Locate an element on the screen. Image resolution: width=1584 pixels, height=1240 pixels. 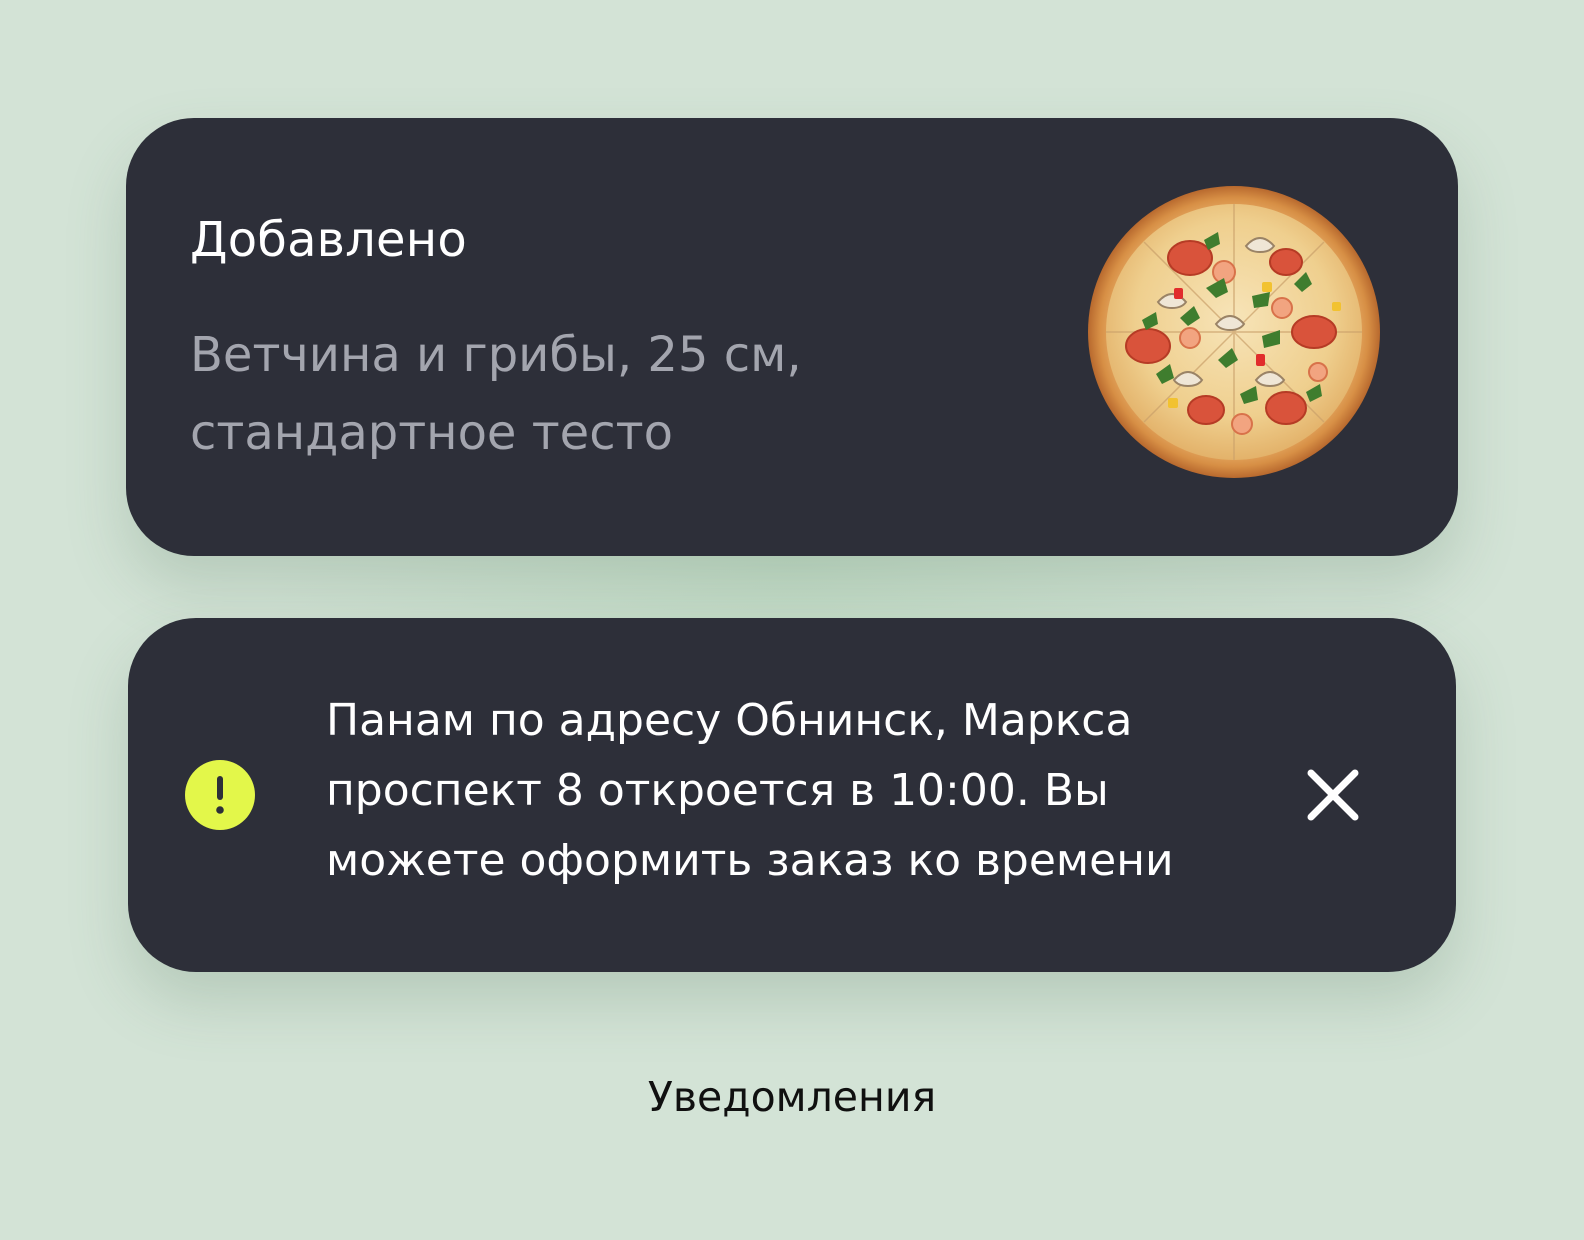
pizza-image is located at coordinates (1234, 332).